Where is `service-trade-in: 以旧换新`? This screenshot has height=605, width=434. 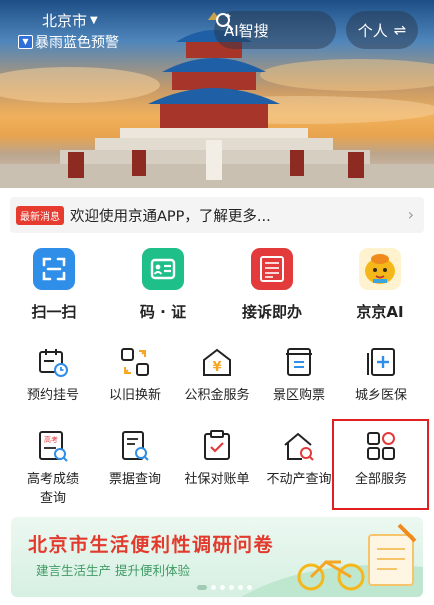
service-trade-in: 以旧换新 is located at coordinates (135, 375).